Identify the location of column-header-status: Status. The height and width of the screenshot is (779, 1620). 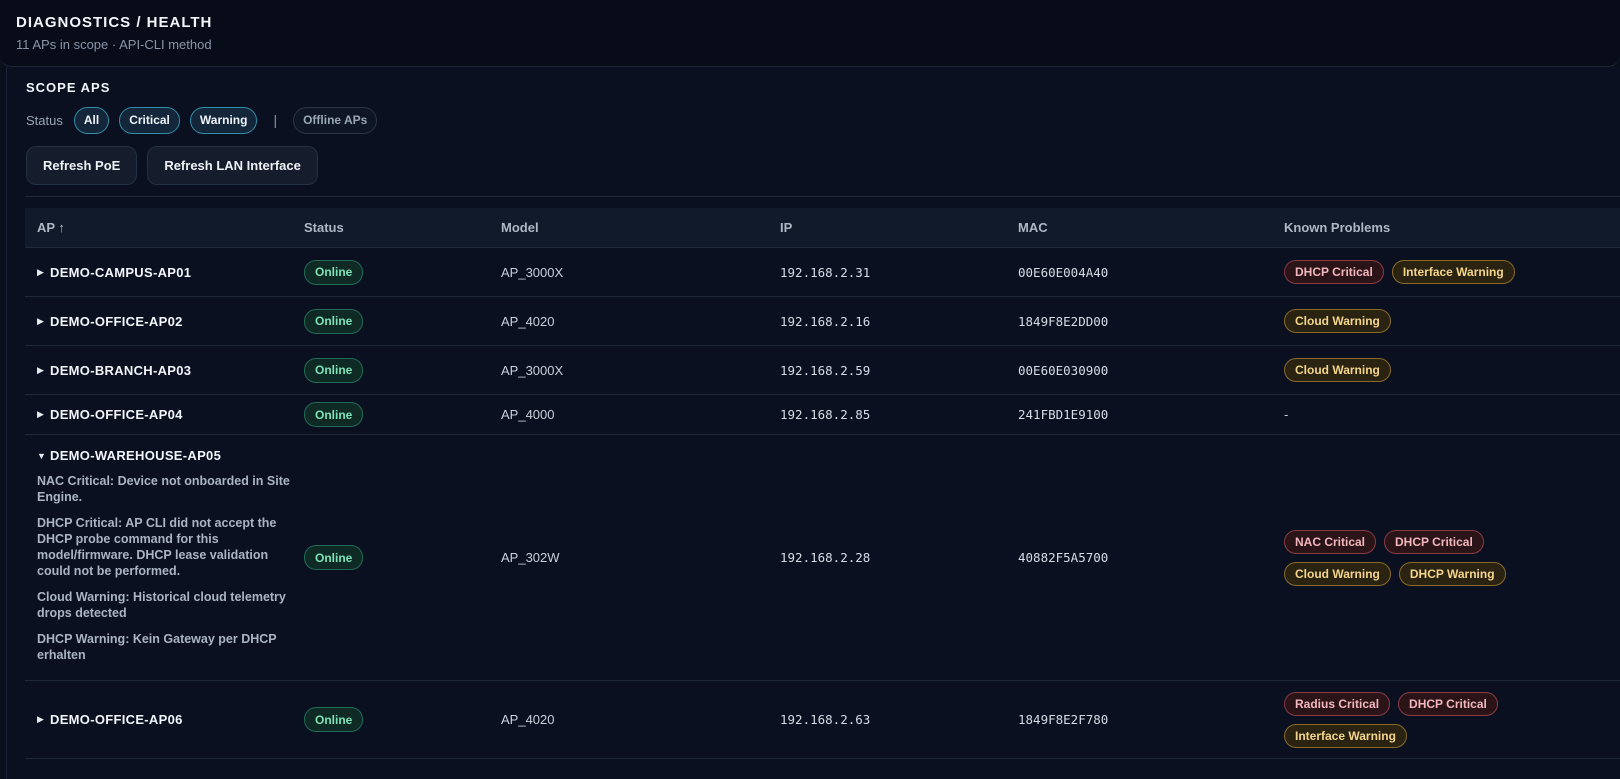
(402, 227).